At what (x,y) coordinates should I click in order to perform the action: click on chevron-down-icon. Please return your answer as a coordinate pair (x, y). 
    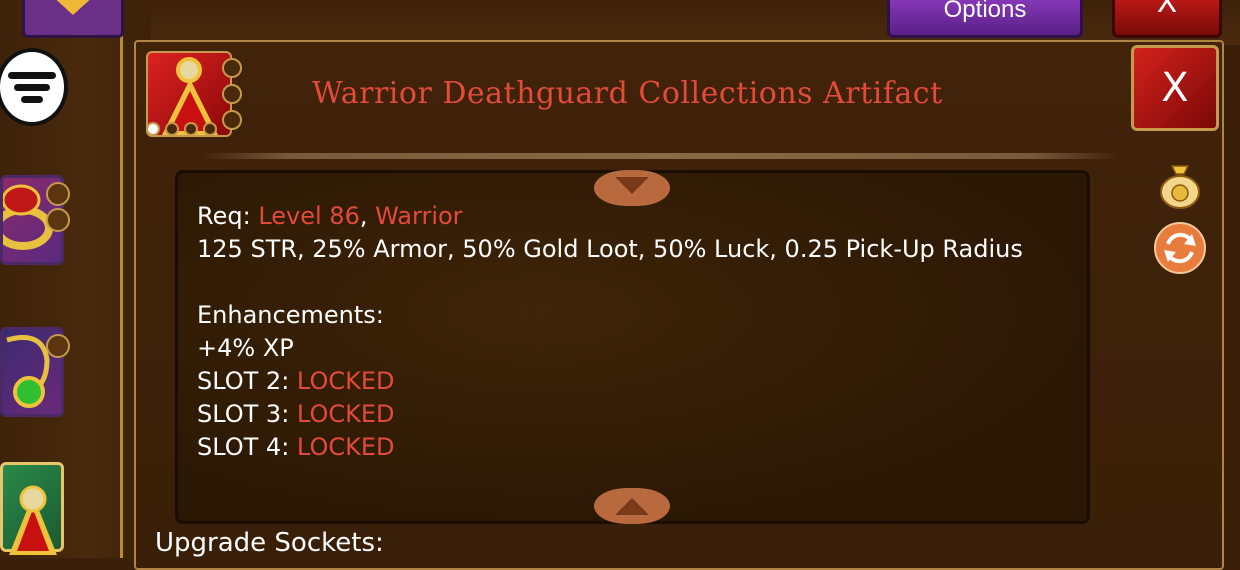
    Looking at the image, I should click on (73, 7).